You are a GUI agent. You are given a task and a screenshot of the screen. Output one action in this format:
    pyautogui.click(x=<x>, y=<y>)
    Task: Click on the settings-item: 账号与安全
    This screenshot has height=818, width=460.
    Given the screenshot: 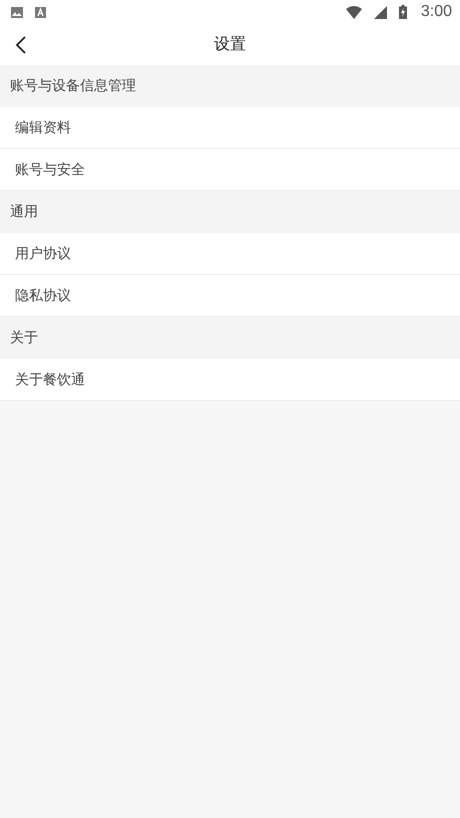 What is the action you would take?
    pyautogui.click(x=230, y=170)
    